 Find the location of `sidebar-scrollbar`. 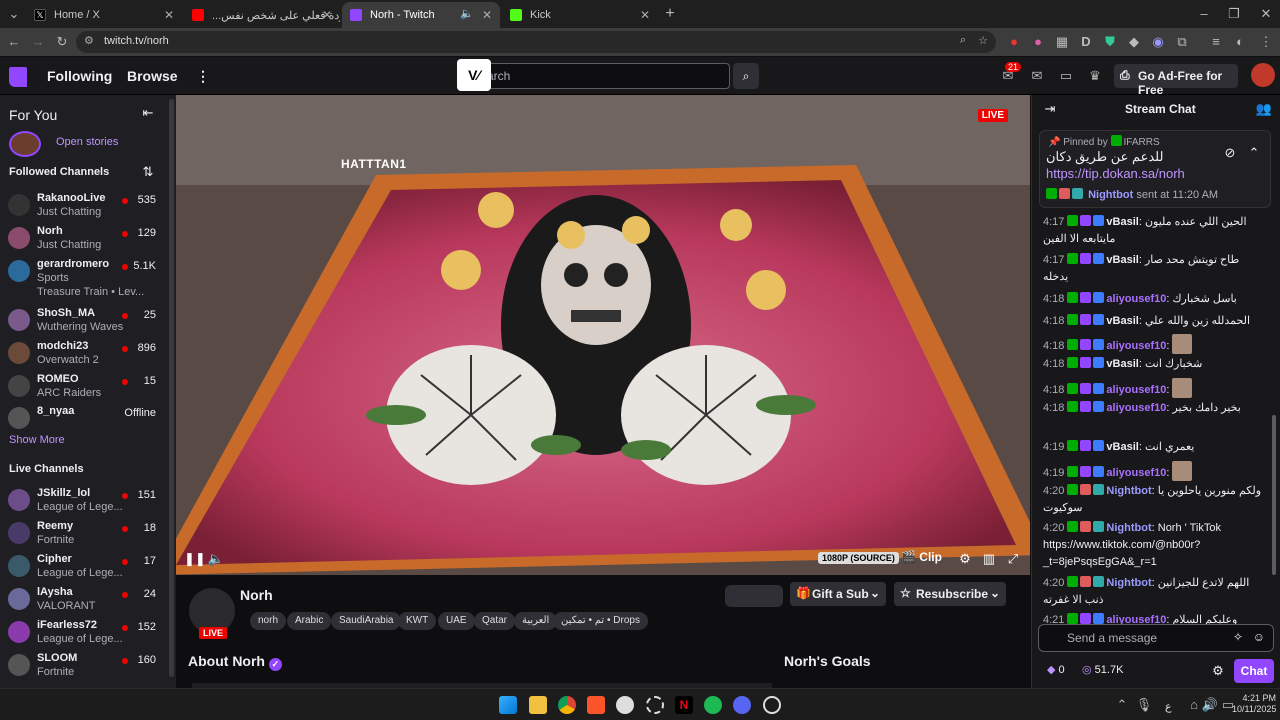

sidebar-scrollbar is located at coordinates (171, 388).